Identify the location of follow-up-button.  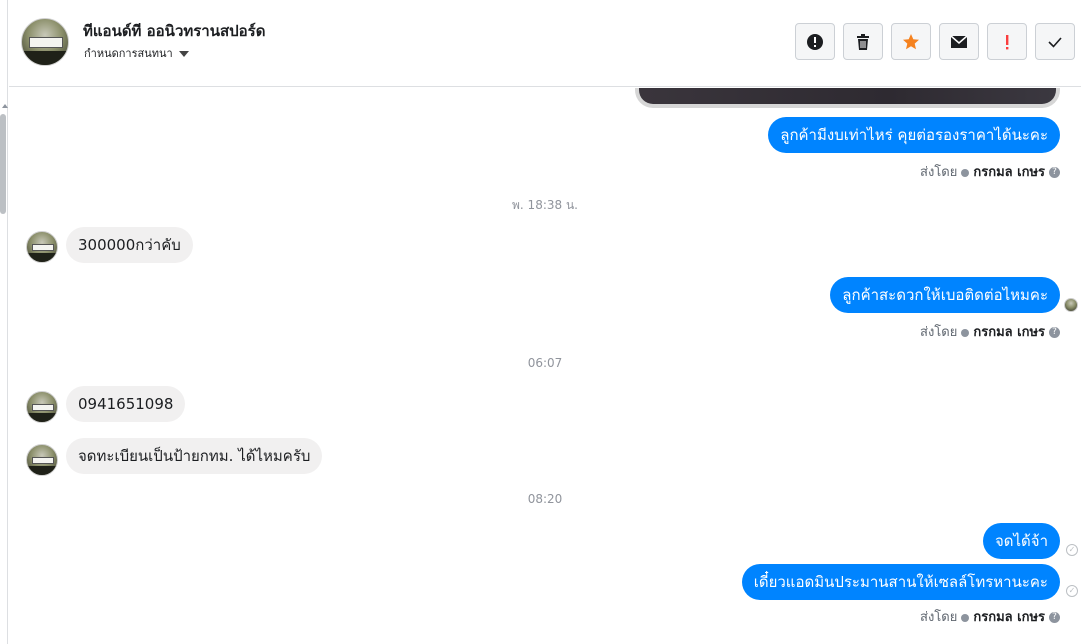
(1007, 41).